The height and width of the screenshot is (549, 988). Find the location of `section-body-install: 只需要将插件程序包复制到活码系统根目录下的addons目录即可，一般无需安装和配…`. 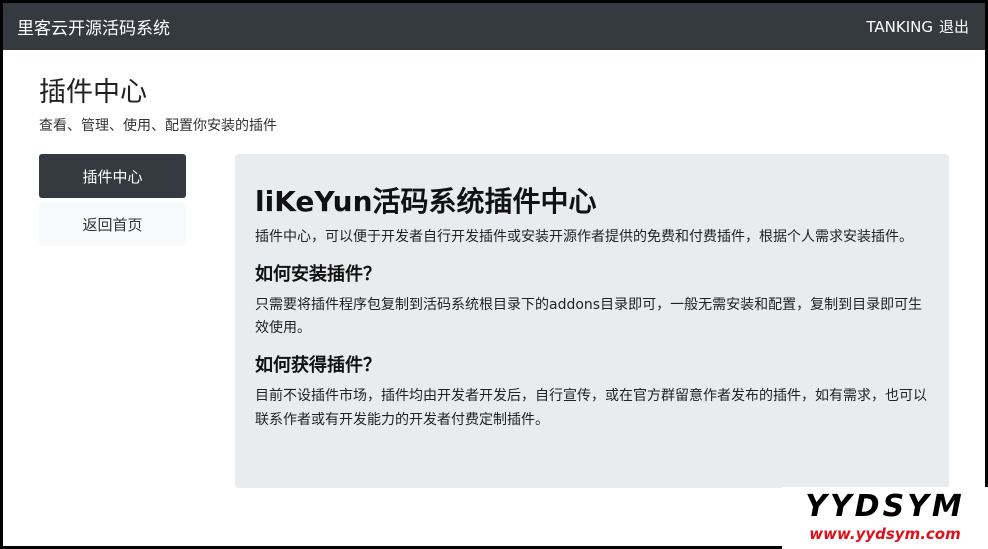

section-body-install: 只需要将插件程序包复制到活码系统根目录下的addons目录即可，一般无需安装和配… is located at coordinates (589, 316).